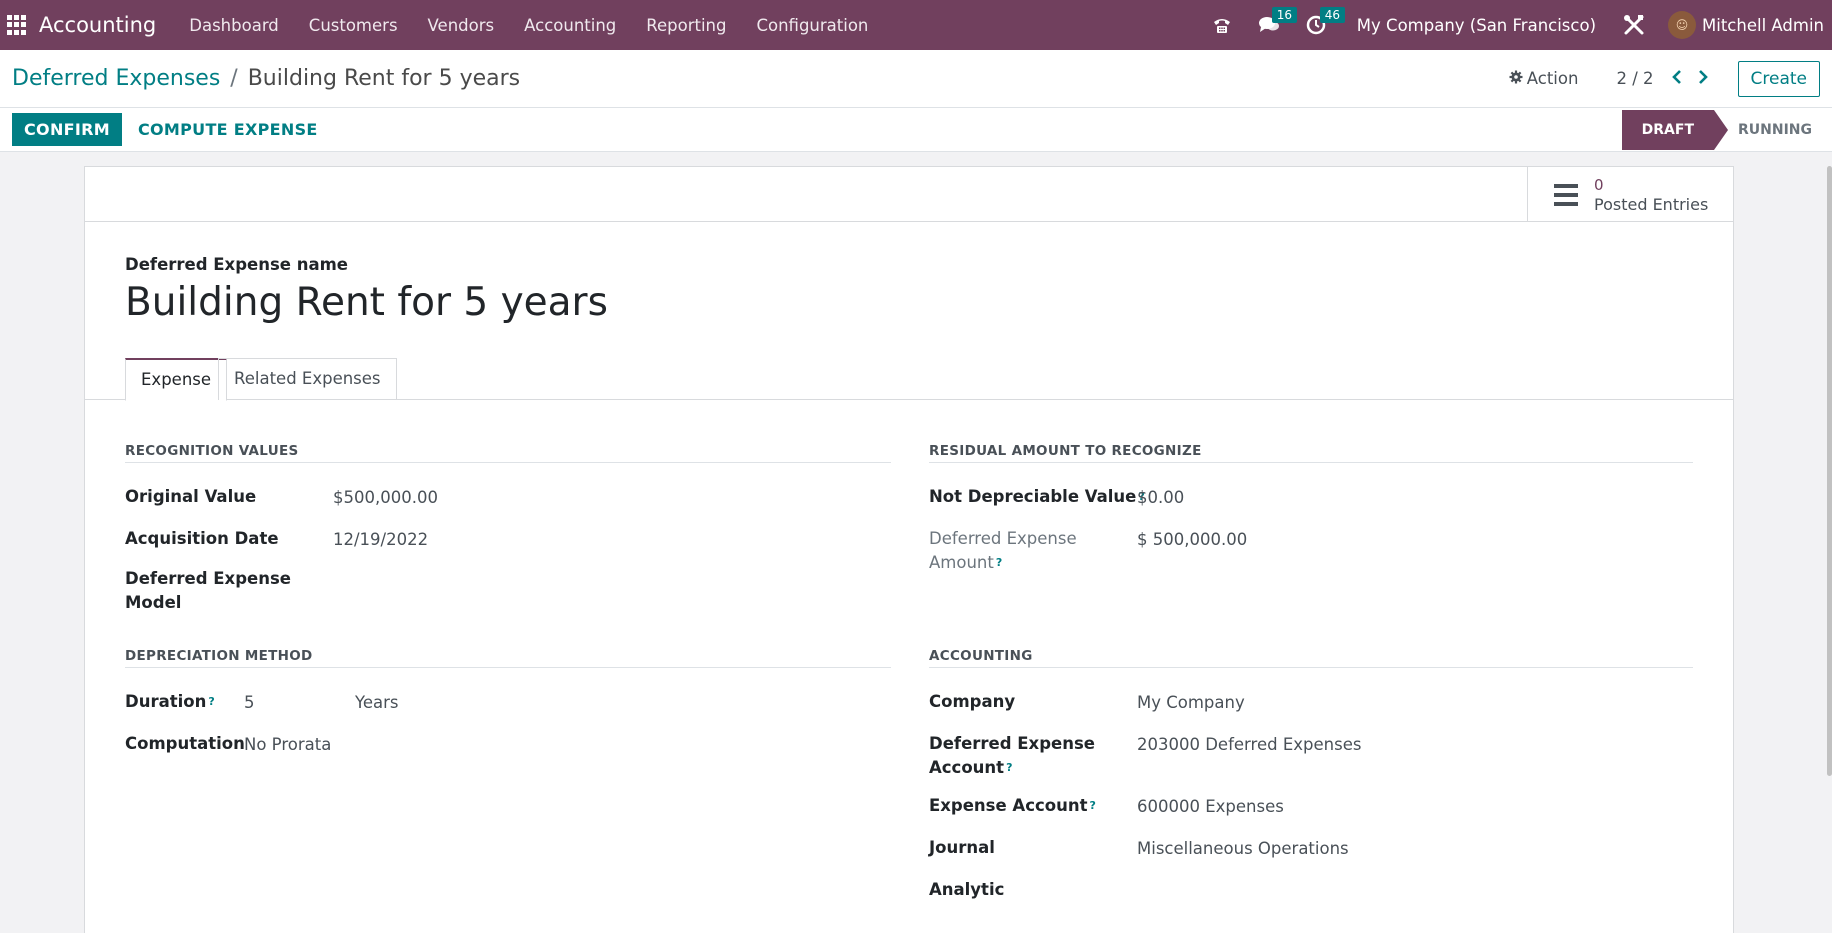 The width and height of the screenshot is (1832, 933). What do you see at coordinates (812, 25) in the screenshot?
I see `menu-configuration: Configuration` at bounding box center [812, 25].